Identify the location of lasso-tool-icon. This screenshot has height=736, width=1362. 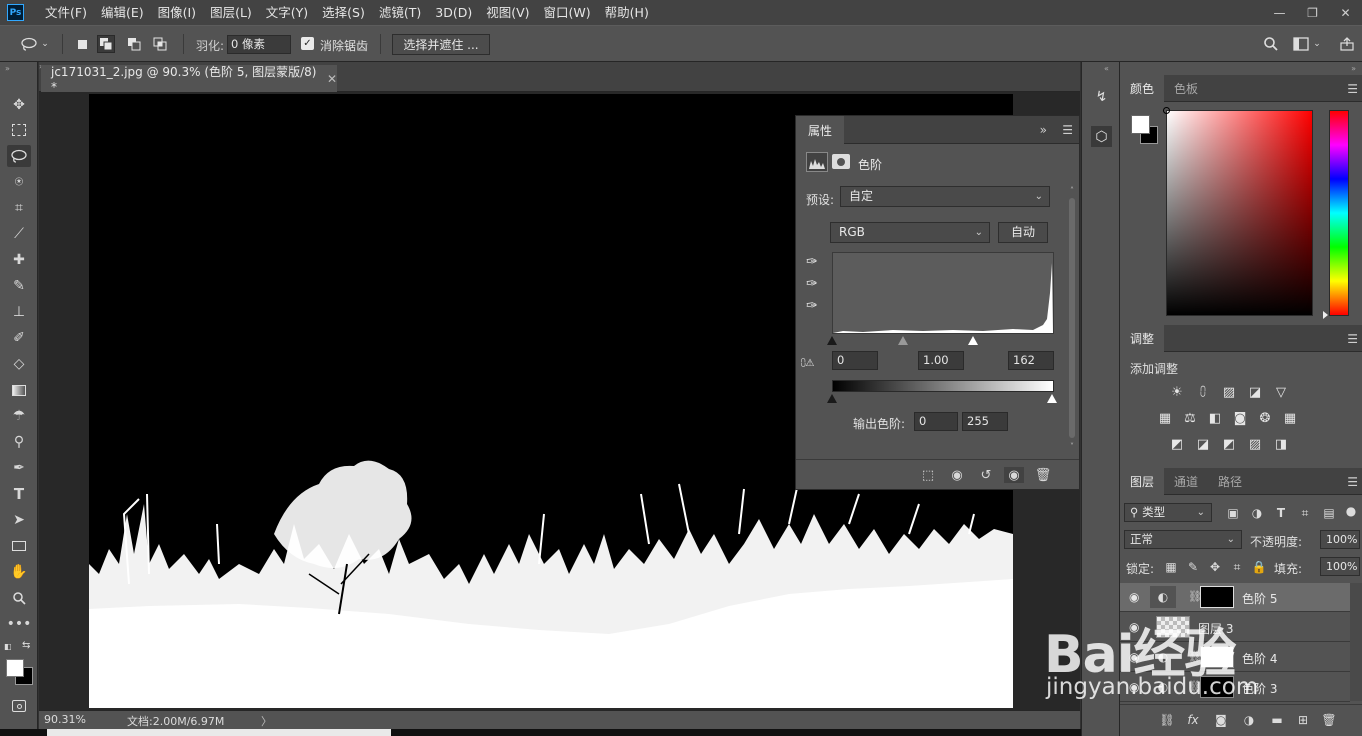
(19, 156).